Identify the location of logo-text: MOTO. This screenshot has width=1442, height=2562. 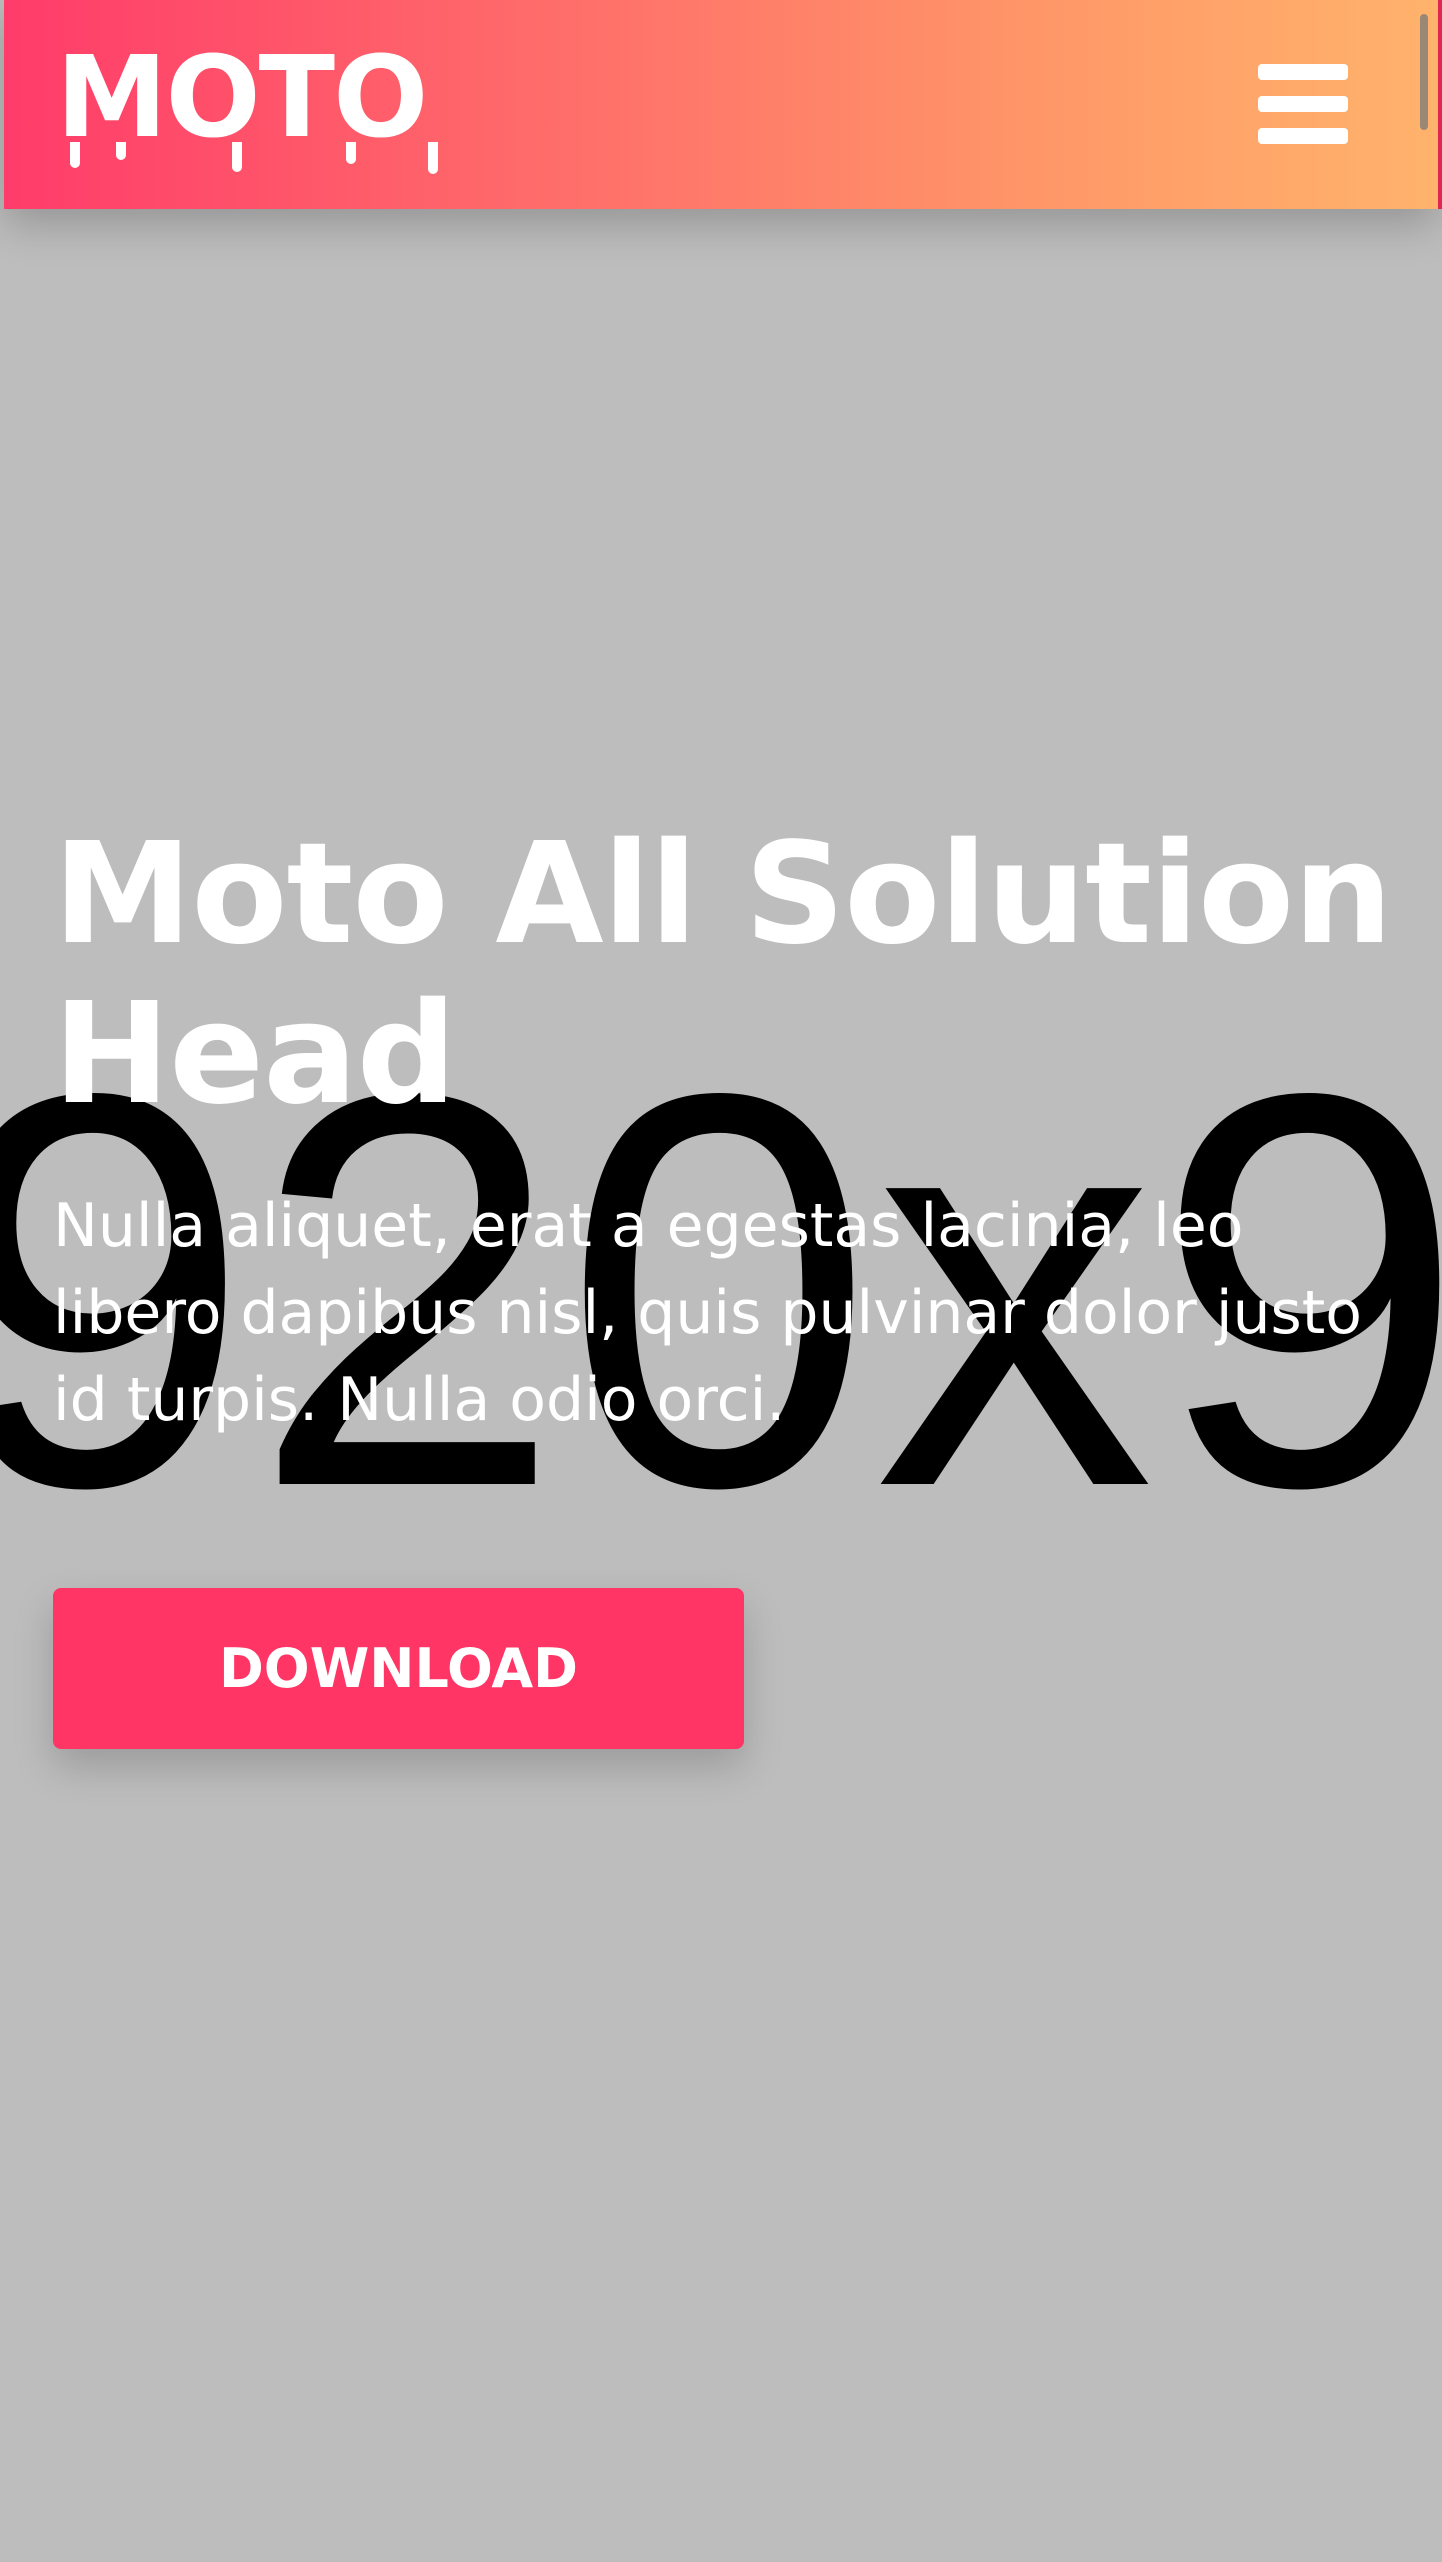
(242, 98).